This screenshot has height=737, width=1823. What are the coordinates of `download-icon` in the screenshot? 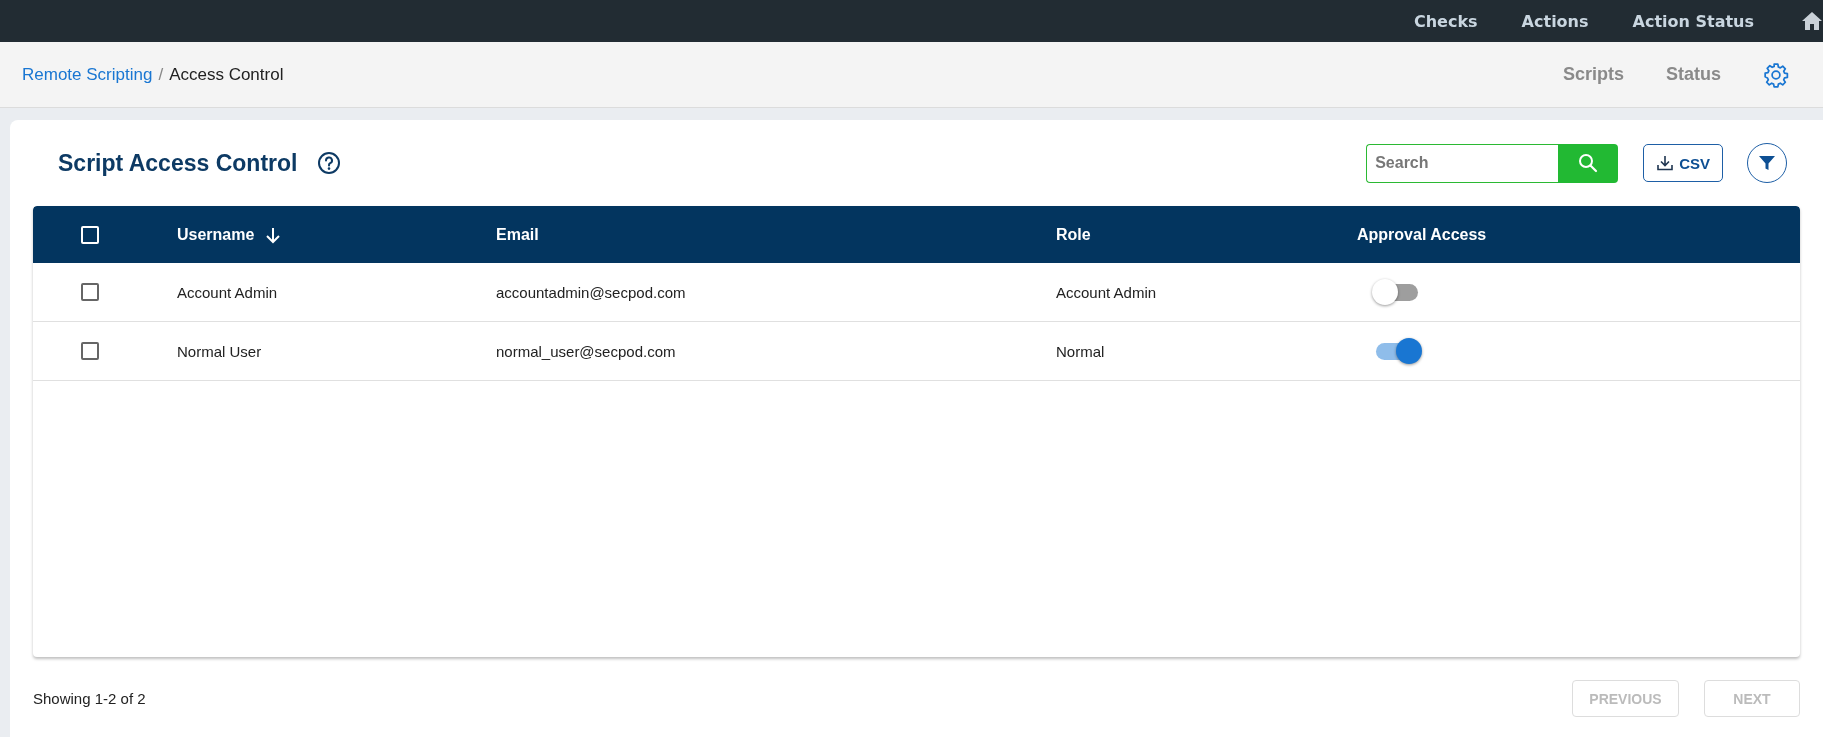 It's located at (1665, 163).